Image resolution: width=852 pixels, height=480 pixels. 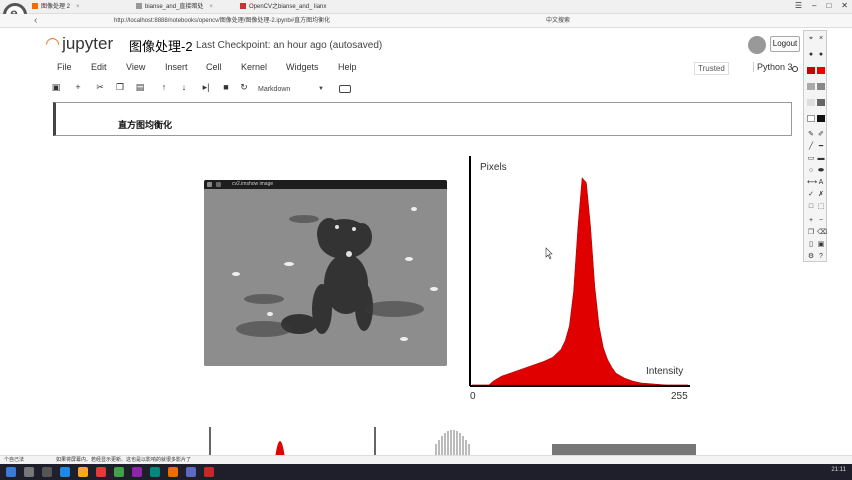 What do you see at coordinates (821, 182) in the screenshot?
I see `text-icon: A` at bounding box center [821, 182].